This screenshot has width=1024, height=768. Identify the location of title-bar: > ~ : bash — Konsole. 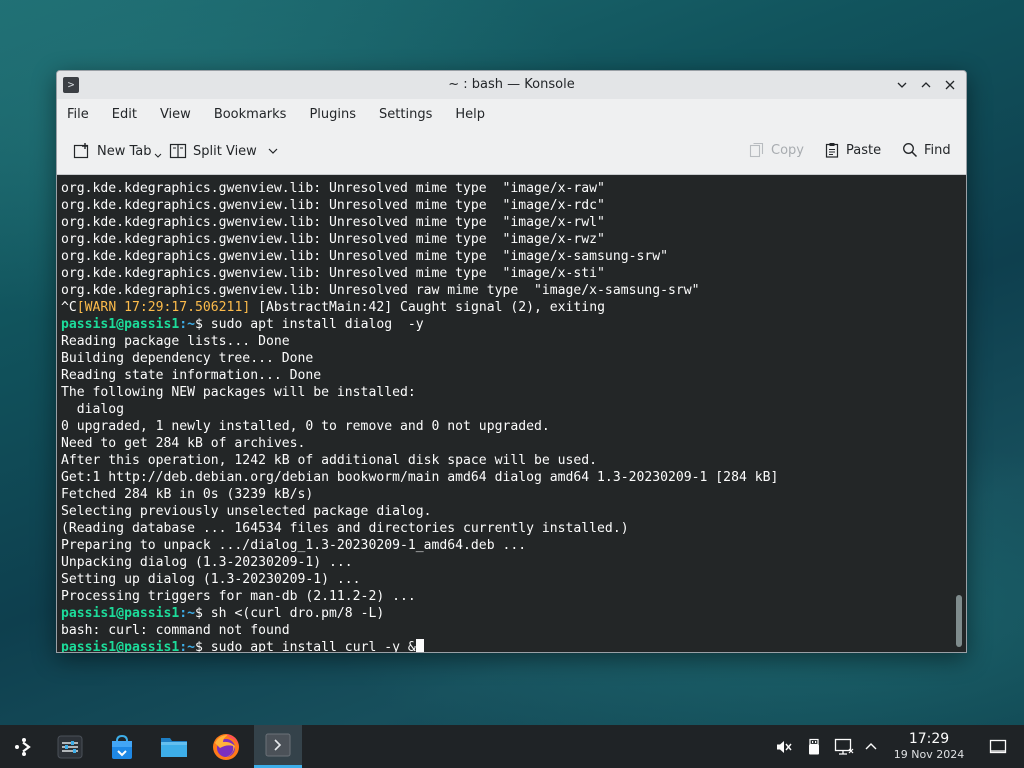
(511, 85).